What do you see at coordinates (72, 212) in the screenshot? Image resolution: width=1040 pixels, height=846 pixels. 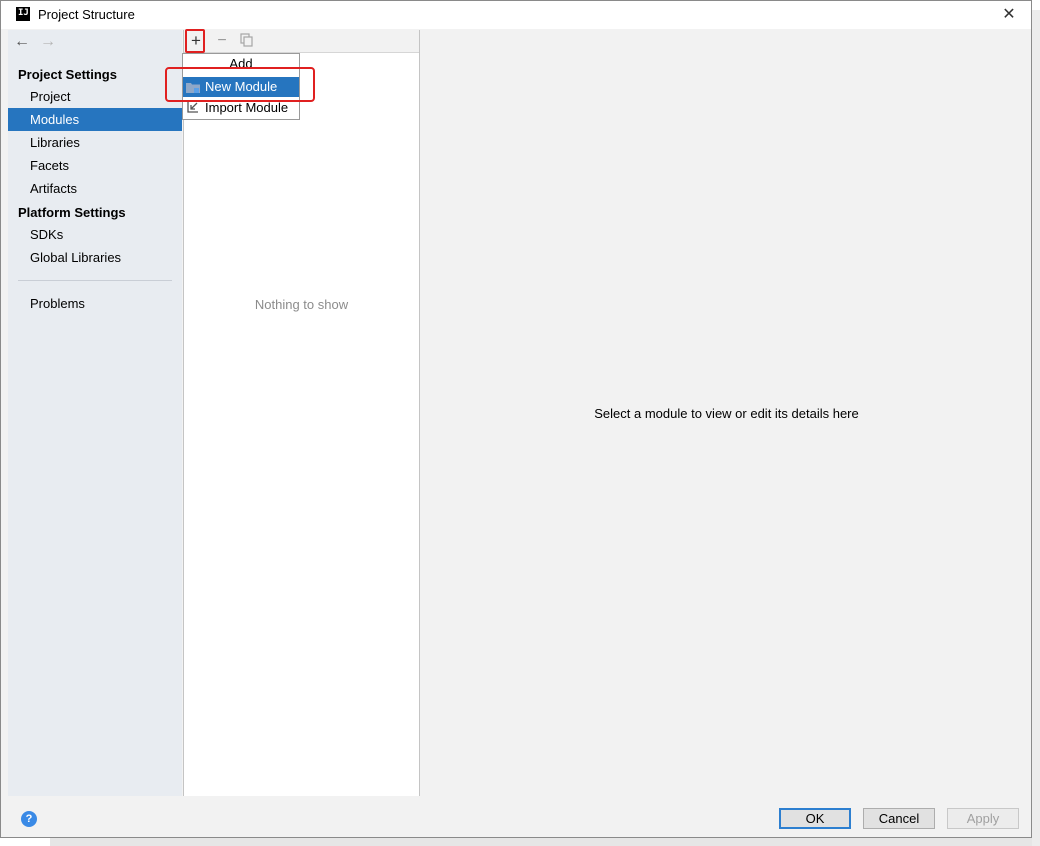 I see `section-platform-settings: Platform Settings` at bounding box center [72, 212].